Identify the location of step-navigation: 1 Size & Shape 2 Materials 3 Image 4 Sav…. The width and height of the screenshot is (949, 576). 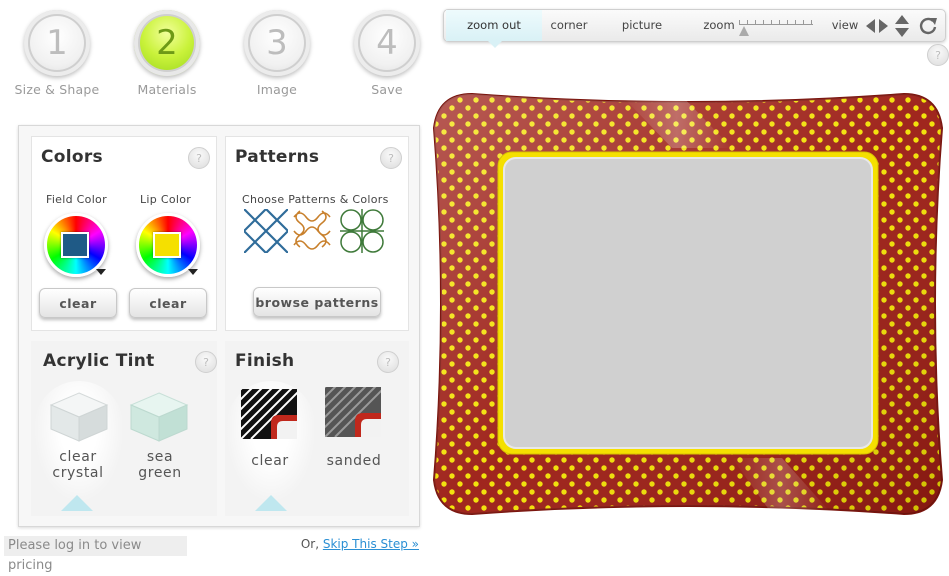
(215, 55).